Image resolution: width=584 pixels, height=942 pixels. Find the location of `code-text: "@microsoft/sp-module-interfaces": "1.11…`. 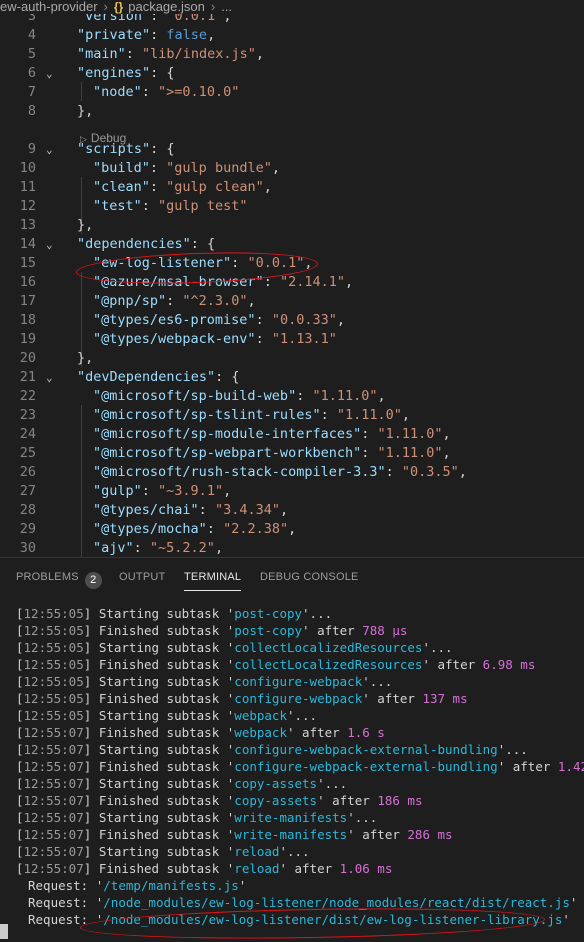

code-text: "@microsoft/sp-module-interfaces": "1.11… is located at coordinates (272, 434).